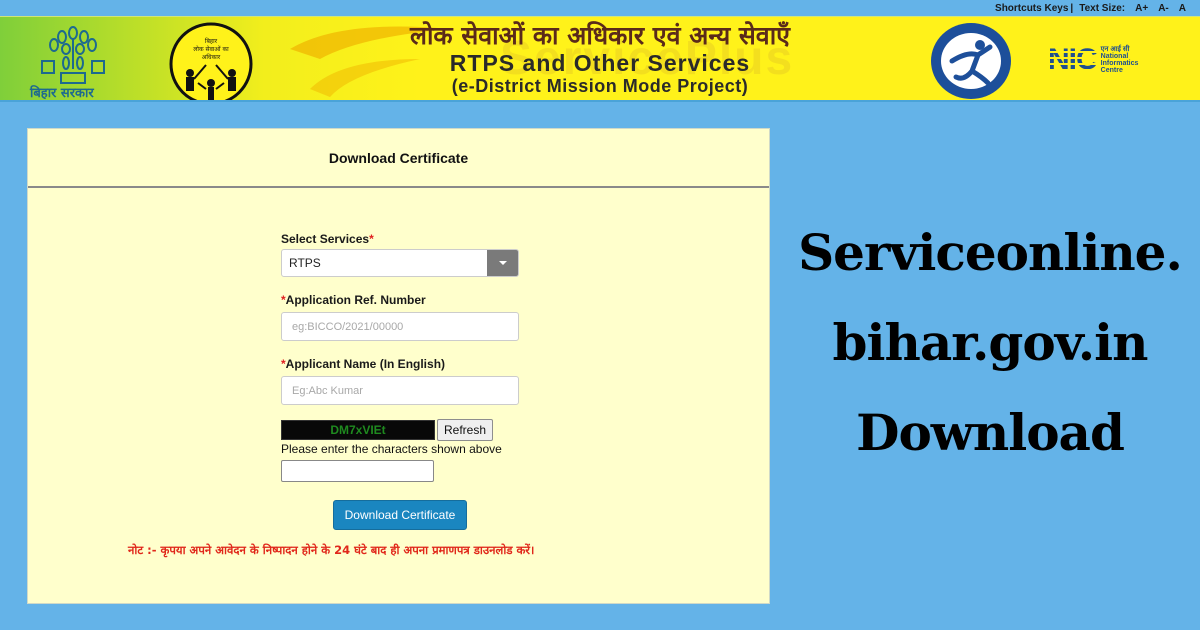 Image resolution: width=1200 pixels, height=630 pixels. What do you see at coordinates (990, 432) in the screenshot?
I see `article-title-line3: Download` at bounding box center [990, 432].